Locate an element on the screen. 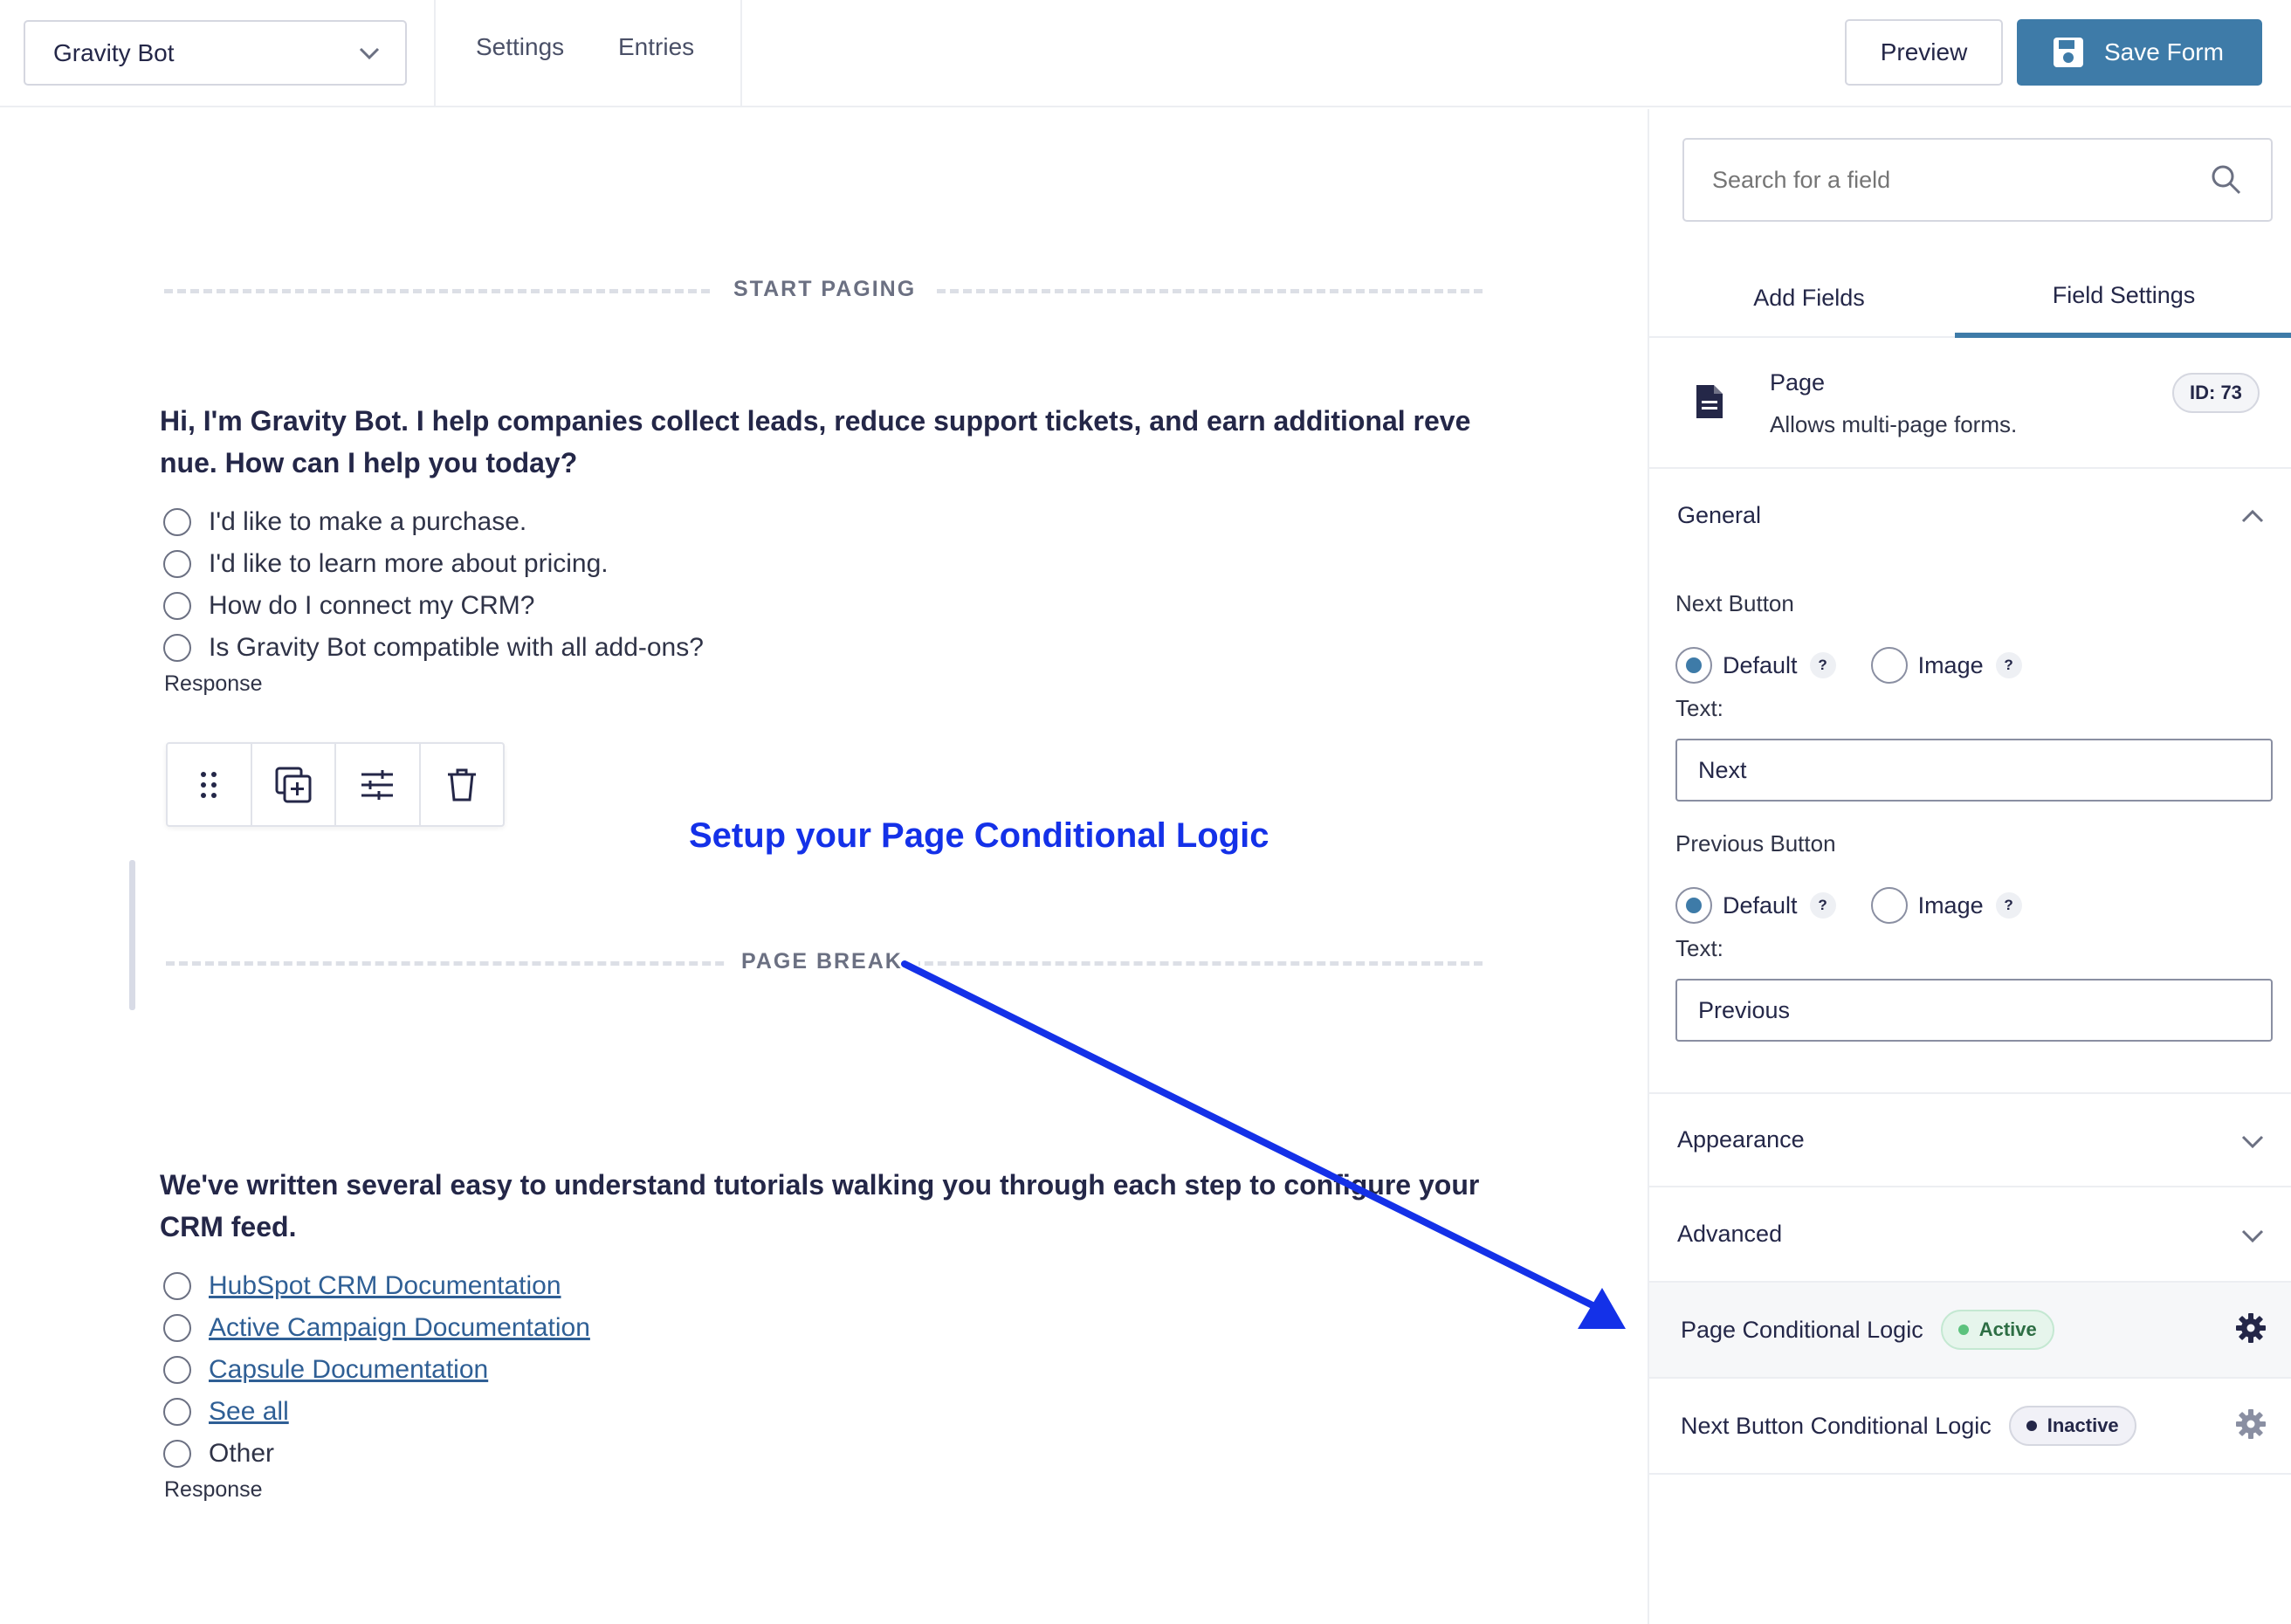 Image resolution: width=2291 pixels, height=1624 pixels. field-settings-button is located at coordinates (378, 784).